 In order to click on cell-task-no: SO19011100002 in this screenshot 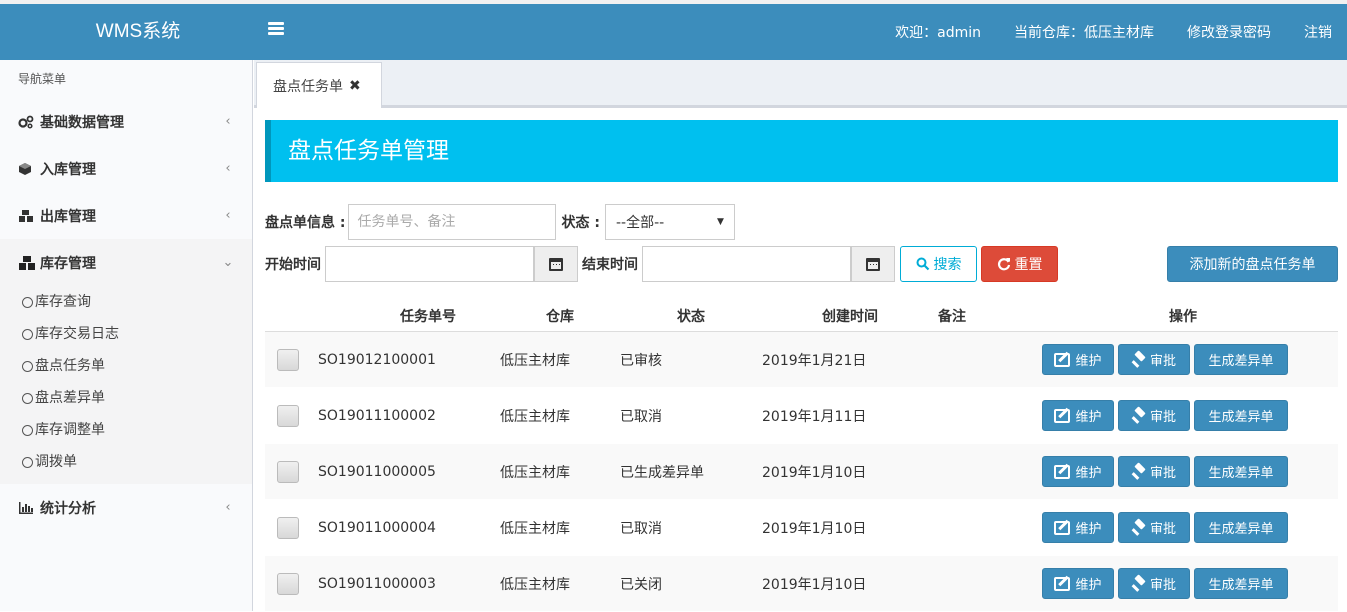, I will do `click(377, 415)`.